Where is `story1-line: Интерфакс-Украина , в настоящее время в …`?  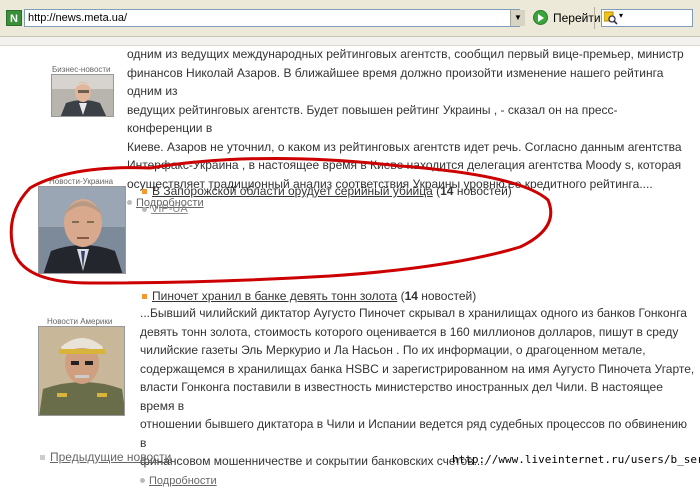 story1-line: Интерфакс-Украина , в настоящее время в … is located at coordinates (409, 165).